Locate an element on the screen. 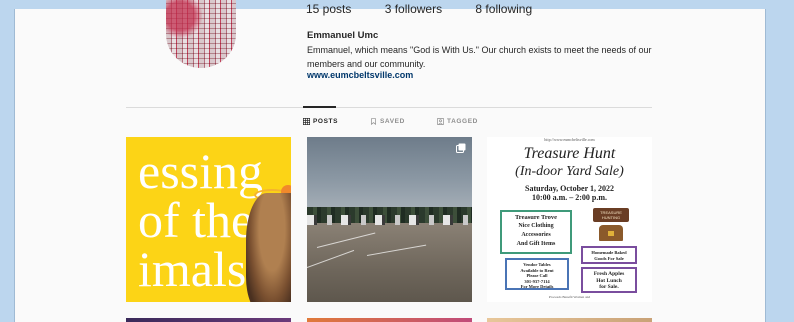 The height and width of the screenshot is (322, 794). tab-posts-label: POSTS is located at coordinates (326, 121).